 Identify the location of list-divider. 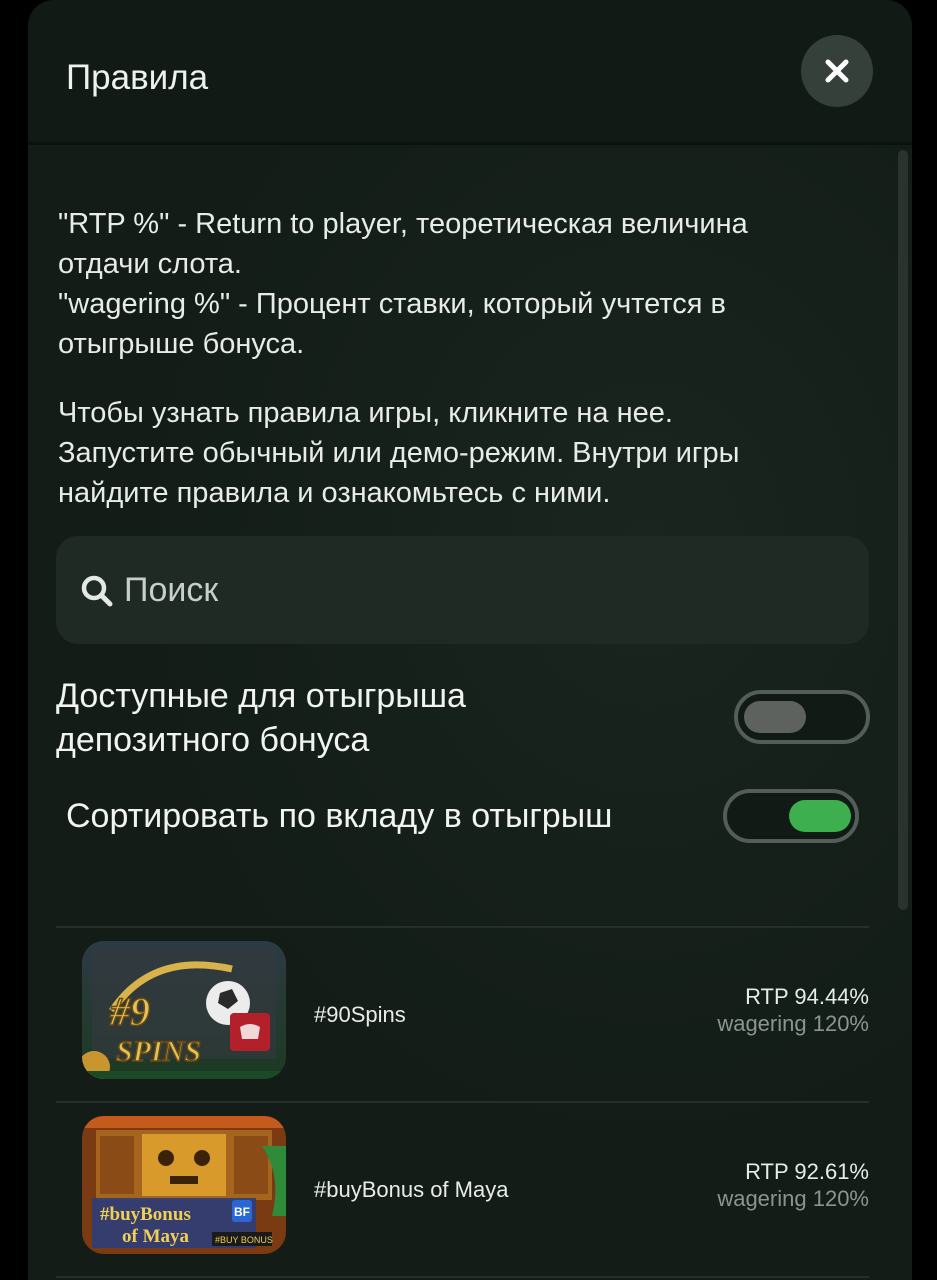
(462, 1277).